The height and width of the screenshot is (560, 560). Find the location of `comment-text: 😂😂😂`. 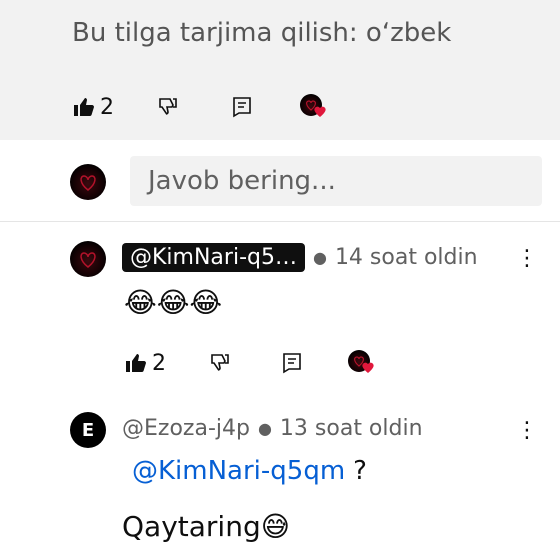

comment-text: 😂😂😂 is located at coordinates (173, 302).